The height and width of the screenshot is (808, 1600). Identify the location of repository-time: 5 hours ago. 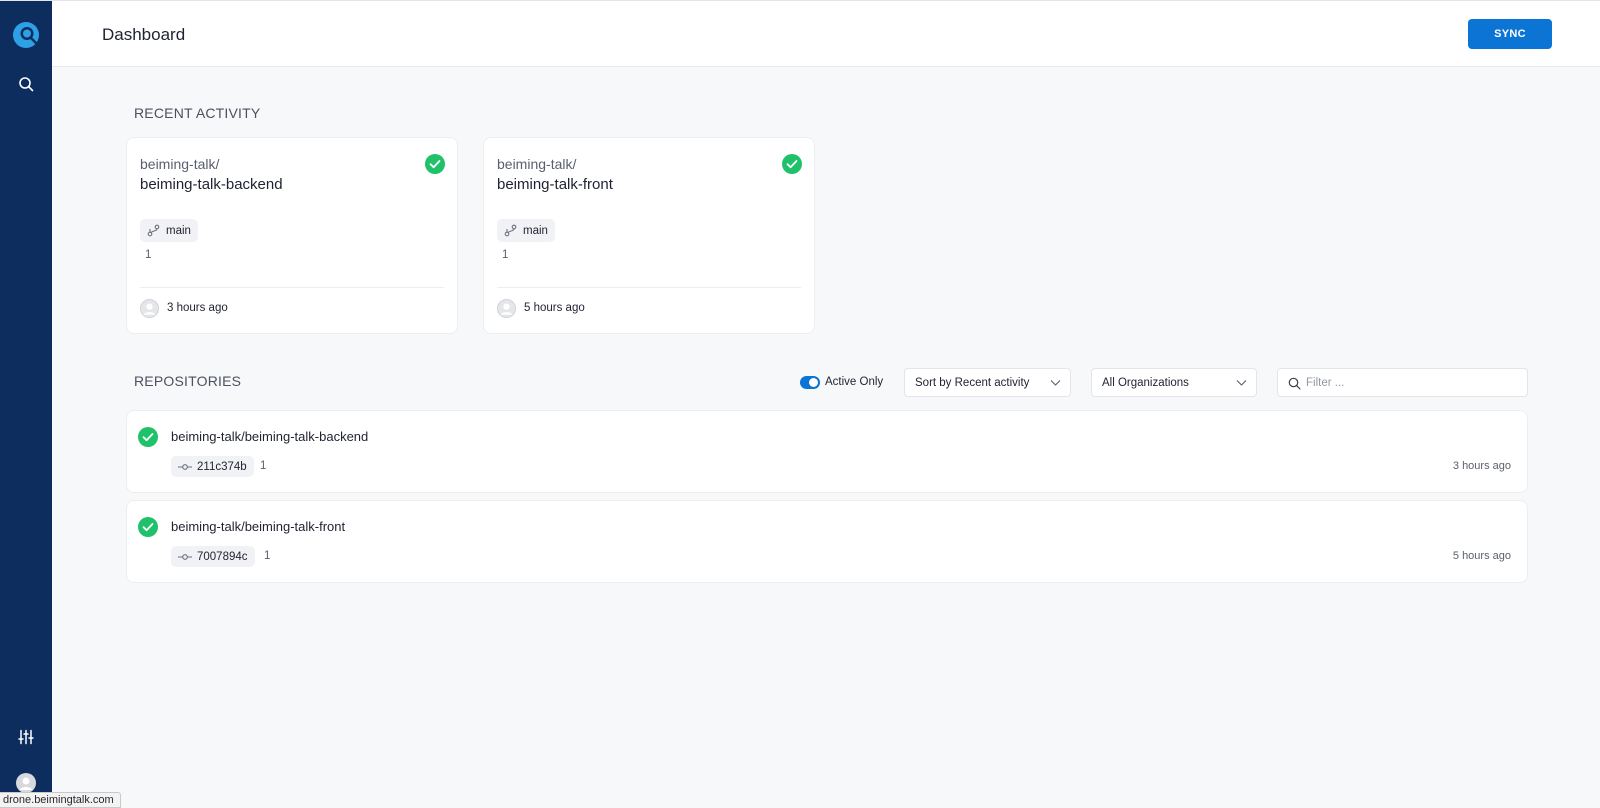
(1481, 556).